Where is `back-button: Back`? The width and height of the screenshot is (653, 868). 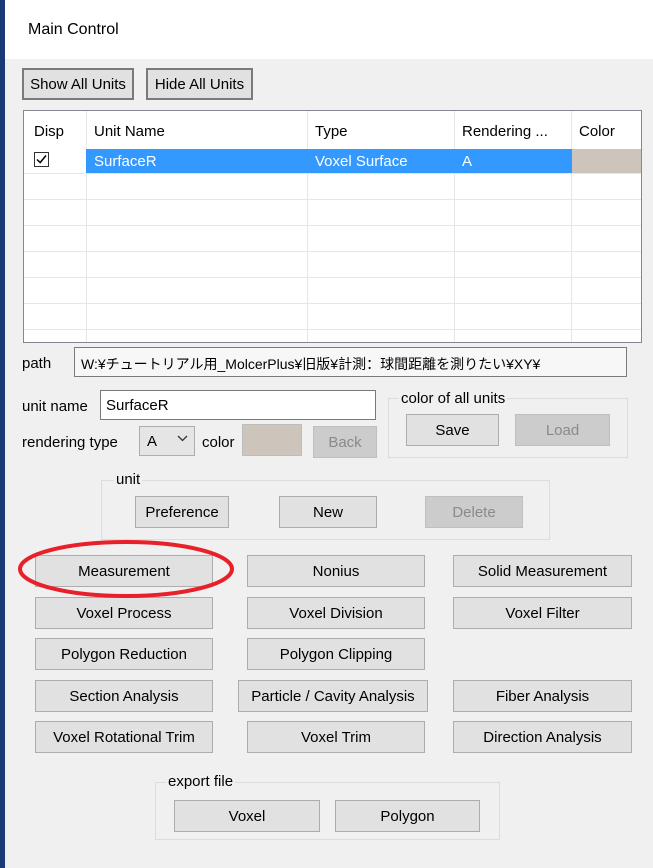
back-button: Back is located at coordinates (345, 442).